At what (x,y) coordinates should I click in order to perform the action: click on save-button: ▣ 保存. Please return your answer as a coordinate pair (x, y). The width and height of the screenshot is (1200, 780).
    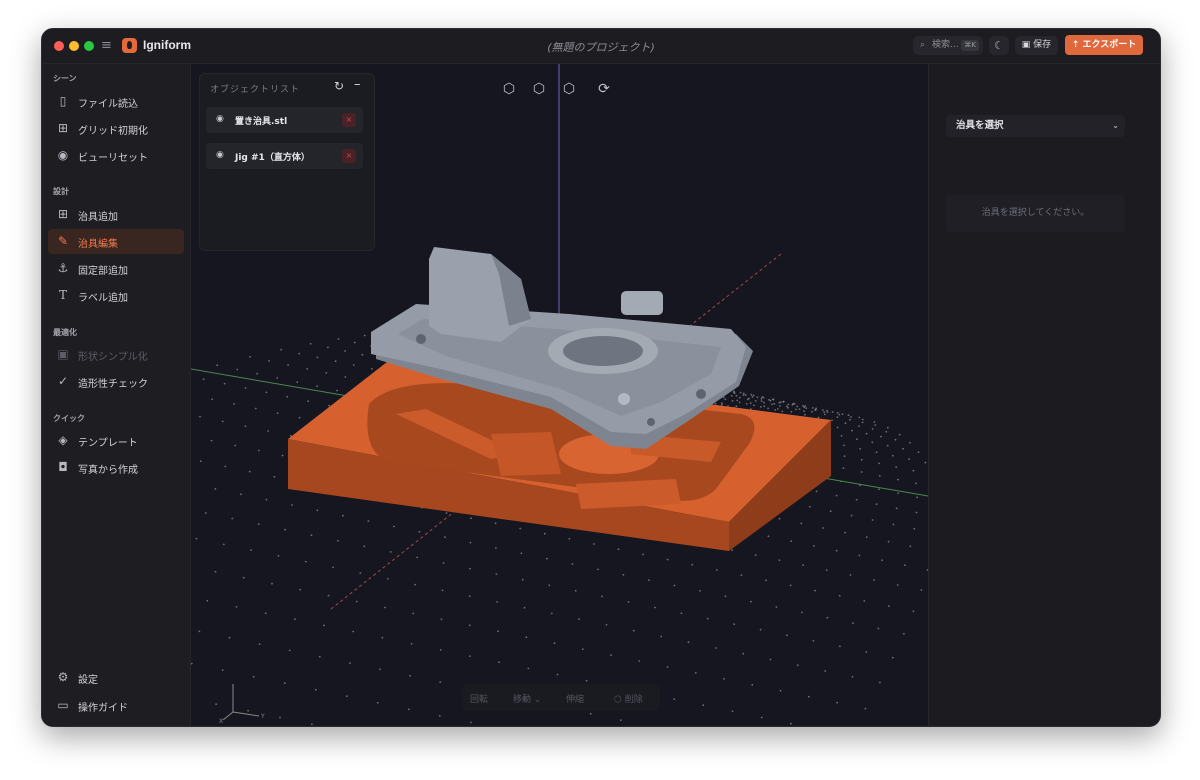
    Looking at the image, I should click on (1036, 45).